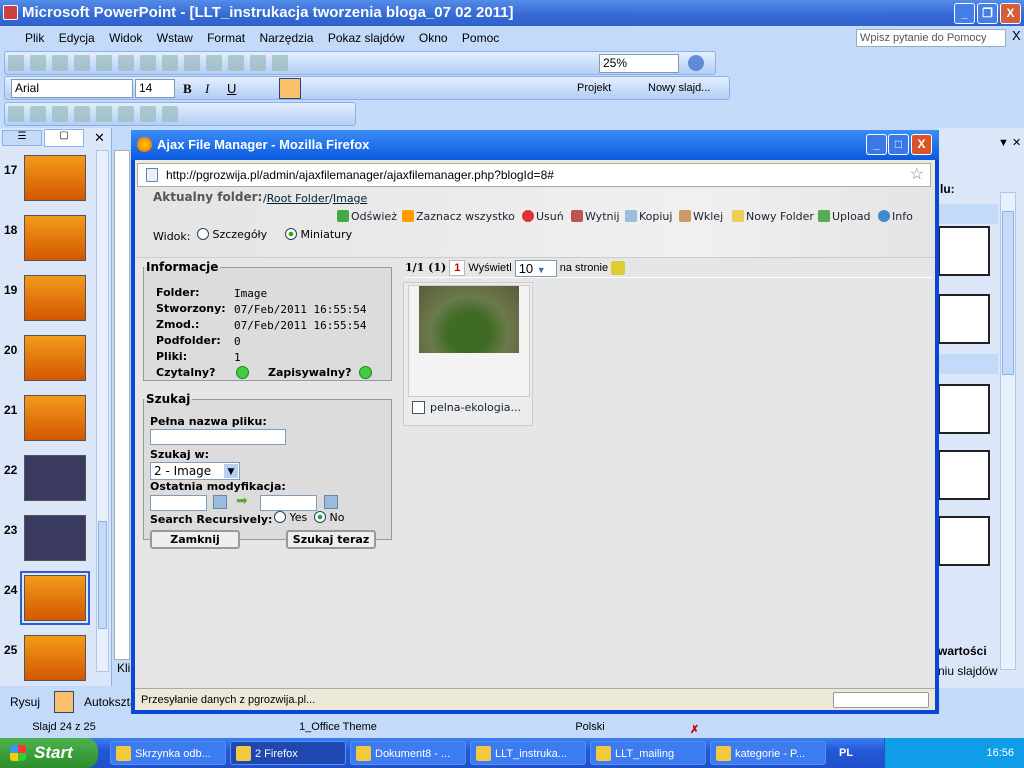  Describe the element at coordinates (236, 63) in the screenshot. I see `chart-icon` at that location.